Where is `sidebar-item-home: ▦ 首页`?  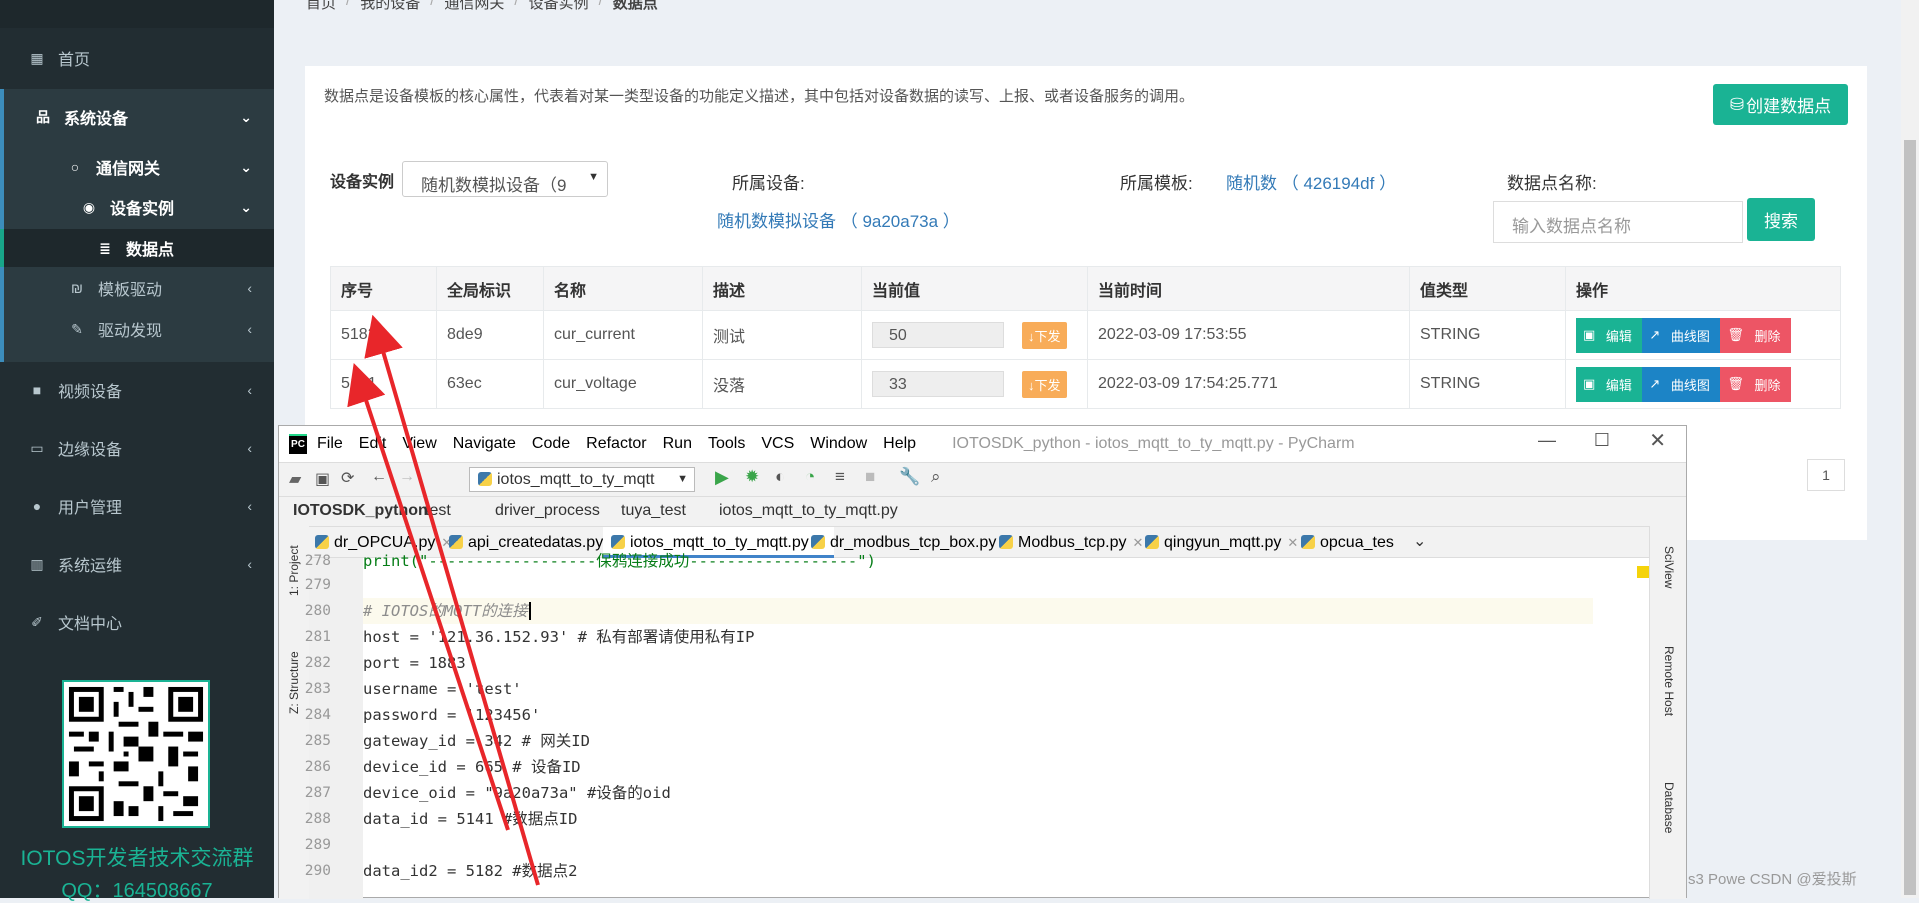
sidebar-item-home: ▦ 首页 is located at coordinates (137, 58).